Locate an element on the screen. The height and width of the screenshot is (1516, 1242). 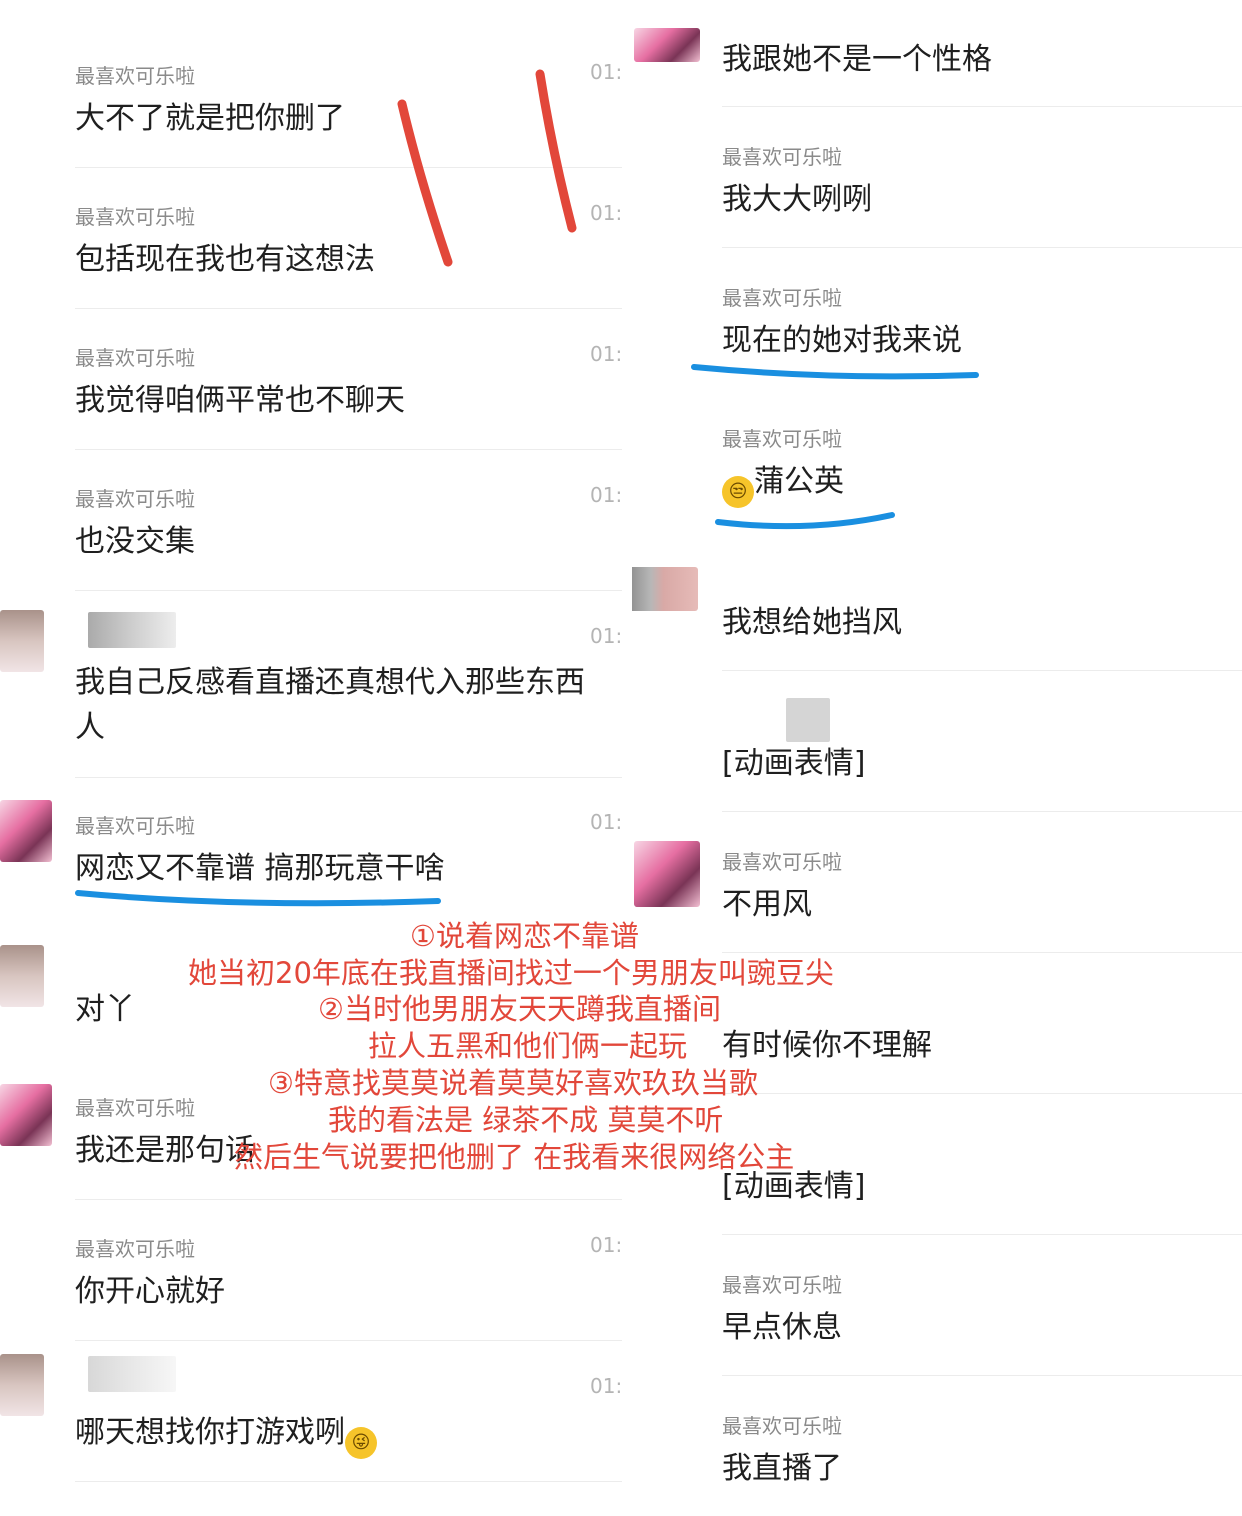
chat-message: 最喜欢可乐啦 网恋又不靠谱 搞那玩意干啥 01: is located at coordinates (311, 855).